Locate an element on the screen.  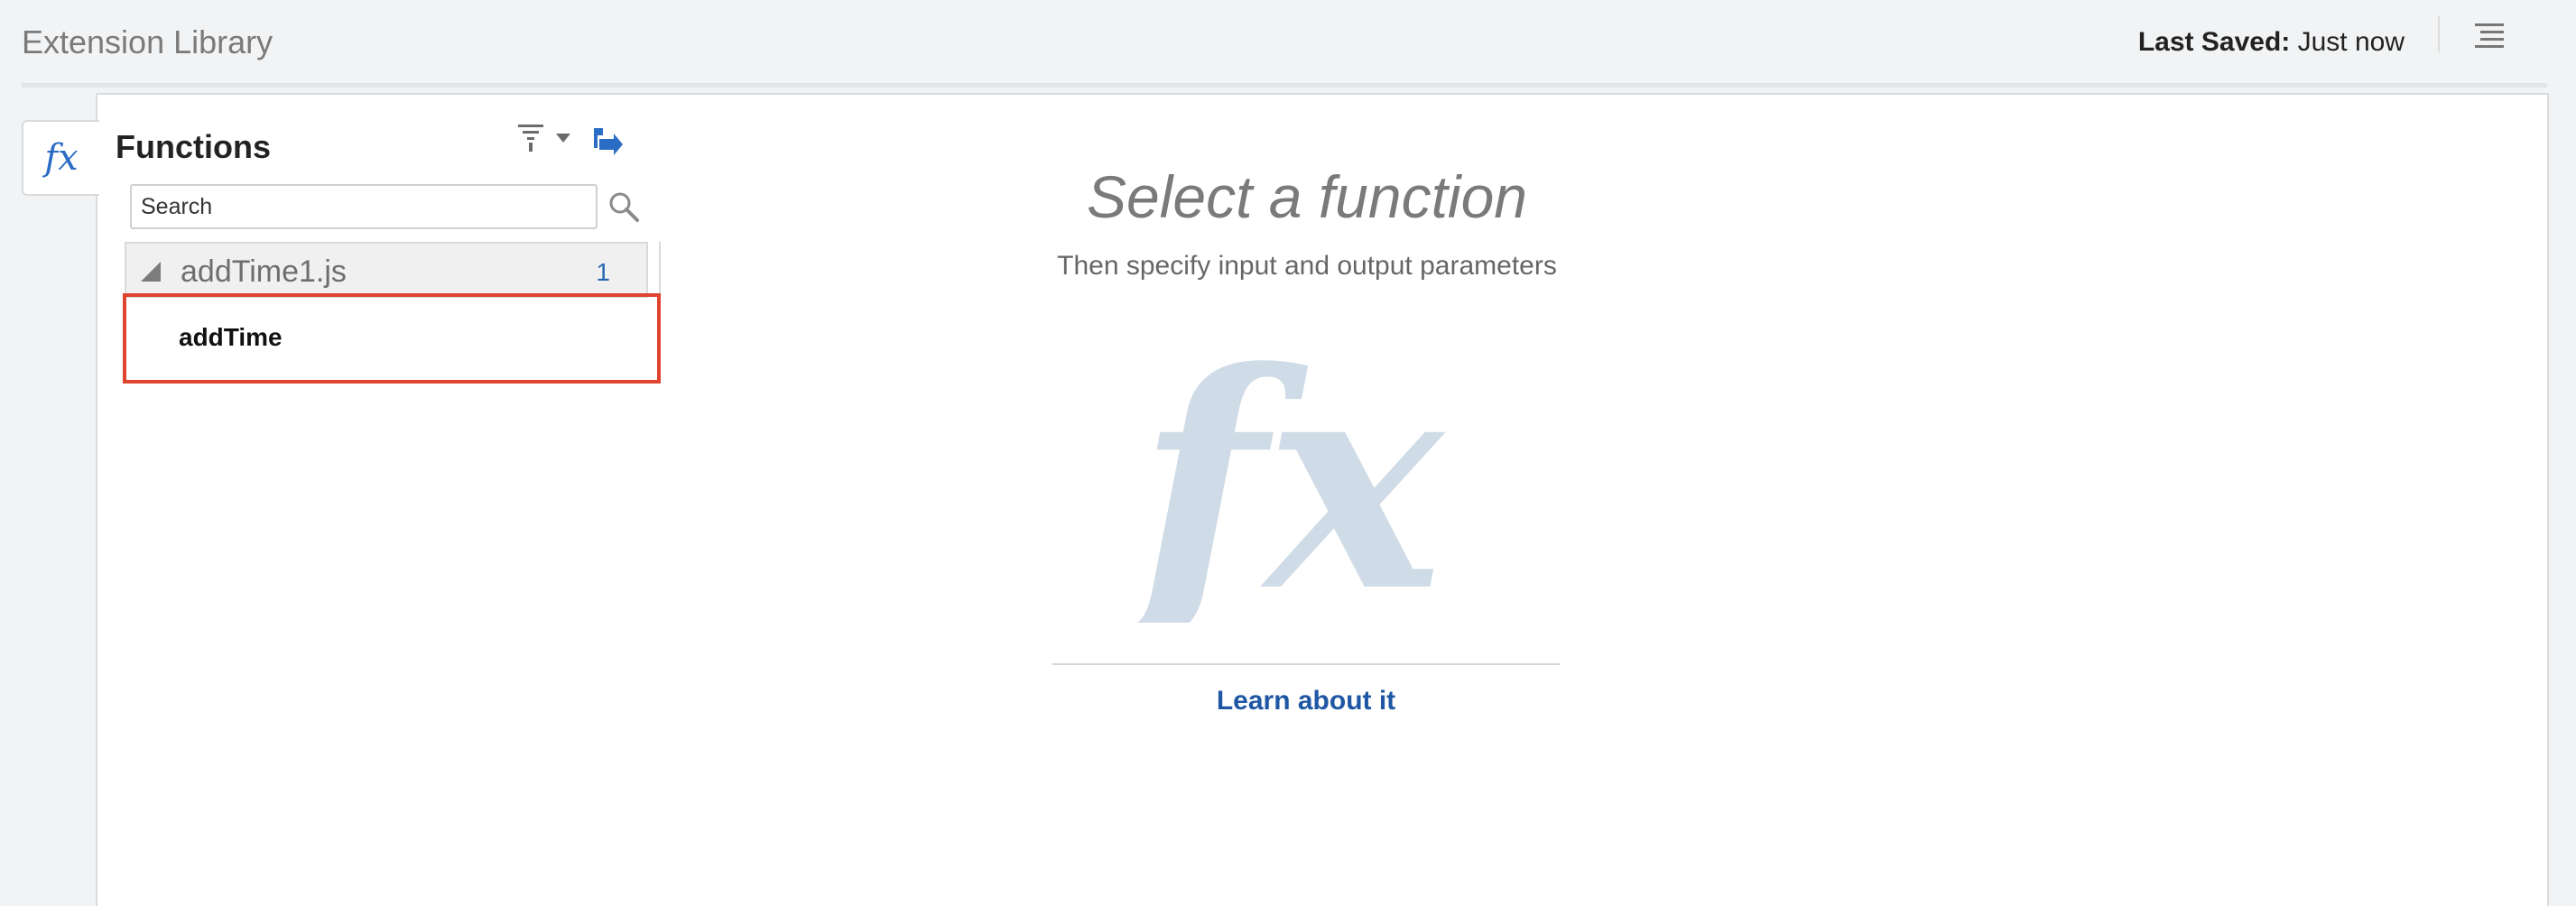
search-input is located at coordinates (364, 207).